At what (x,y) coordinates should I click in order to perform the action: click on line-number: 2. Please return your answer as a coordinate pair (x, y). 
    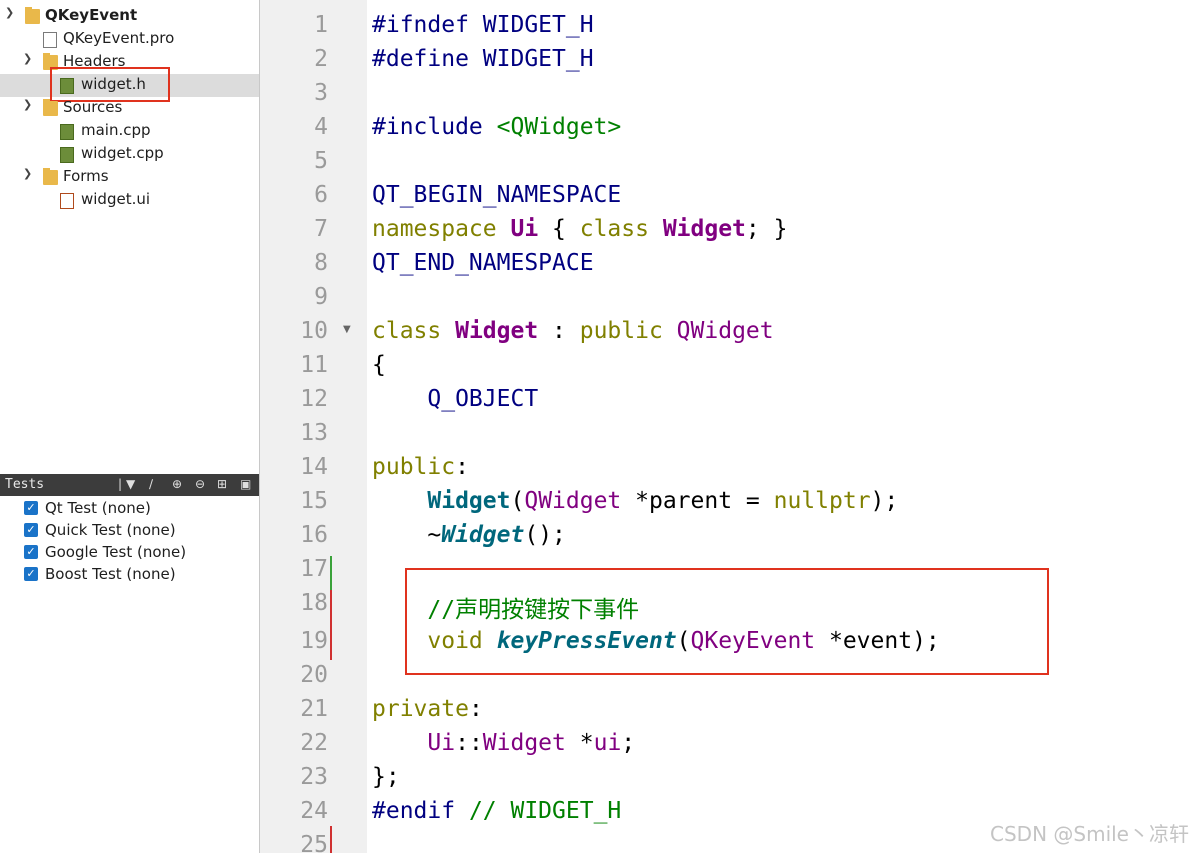
    Looking at the image, I should click on (321, 59).